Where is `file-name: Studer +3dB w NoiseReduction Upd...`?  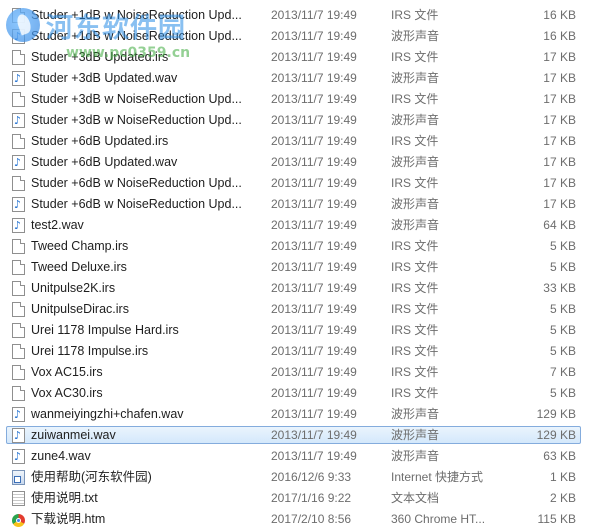 file-name: Studer +3dB w NoiseReduction Upd... is located at coordinates (136, 120).